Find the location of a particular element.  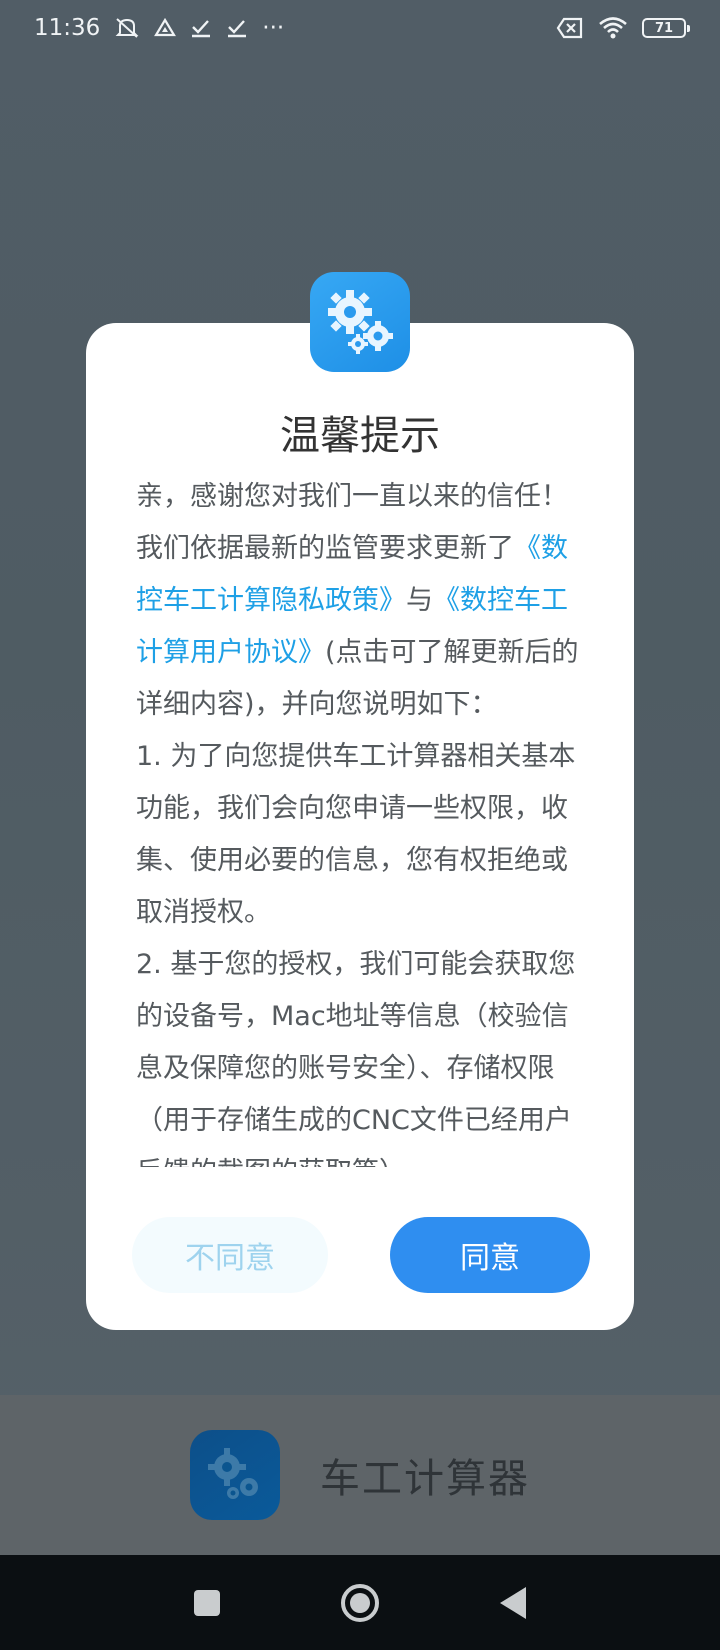

app-splash-bar: 车工计算器 is located at coordinates (360, 1475).